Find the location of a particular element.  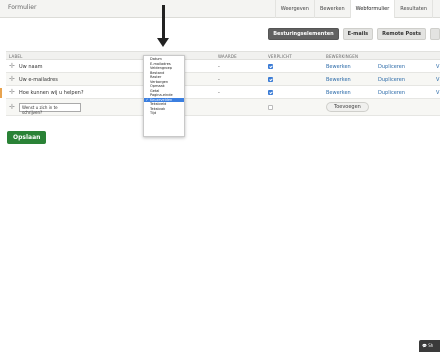

chat-button-label: Sh is located at coordinates (431, 345).